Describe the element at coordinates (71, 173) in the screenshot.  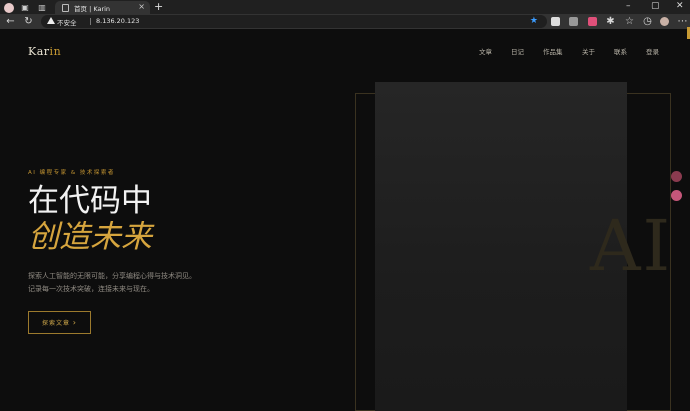
I see `hero-tagline: AI 编程专家 & 技术探索者` at that location.